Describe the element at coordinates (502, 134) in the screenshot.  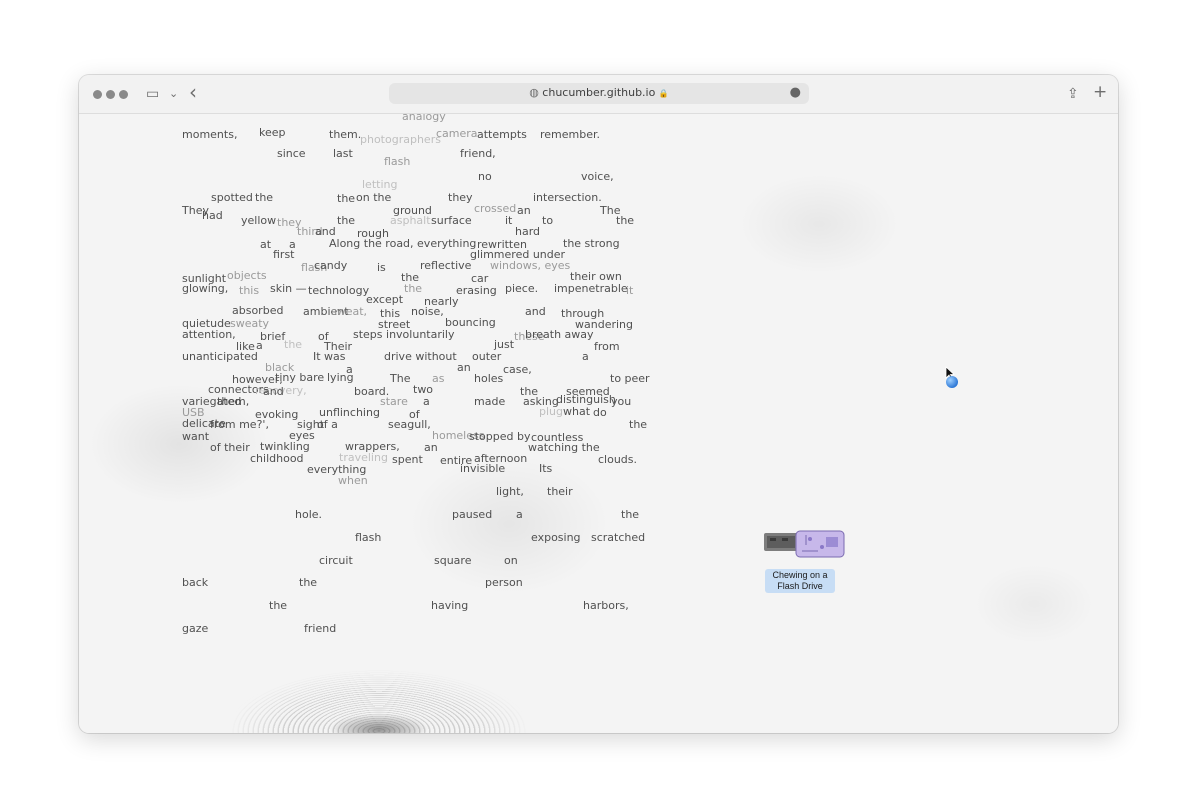
I see `poem-word: attempts` at that location.